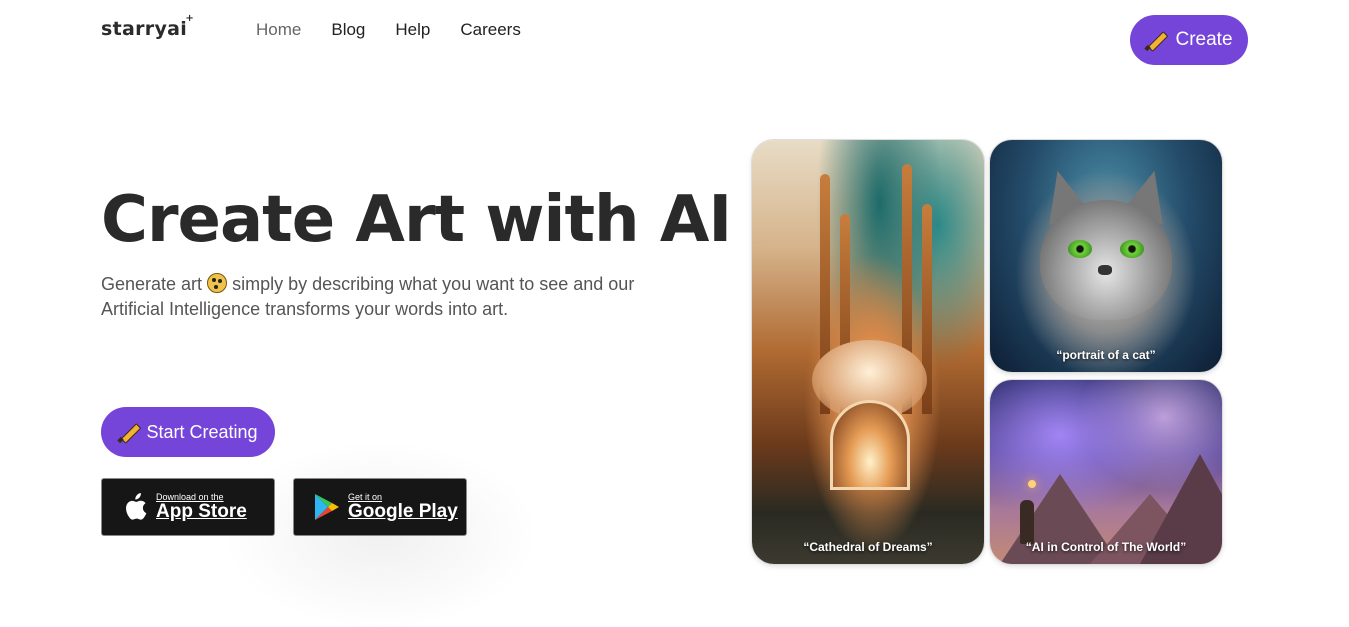 The width and height of the screenshot is (1349, 627). What do you see at coordinates (416, 220) in the screenshot?
I see `hero-title: Create Art with AI` at bounding box center [416, 220].